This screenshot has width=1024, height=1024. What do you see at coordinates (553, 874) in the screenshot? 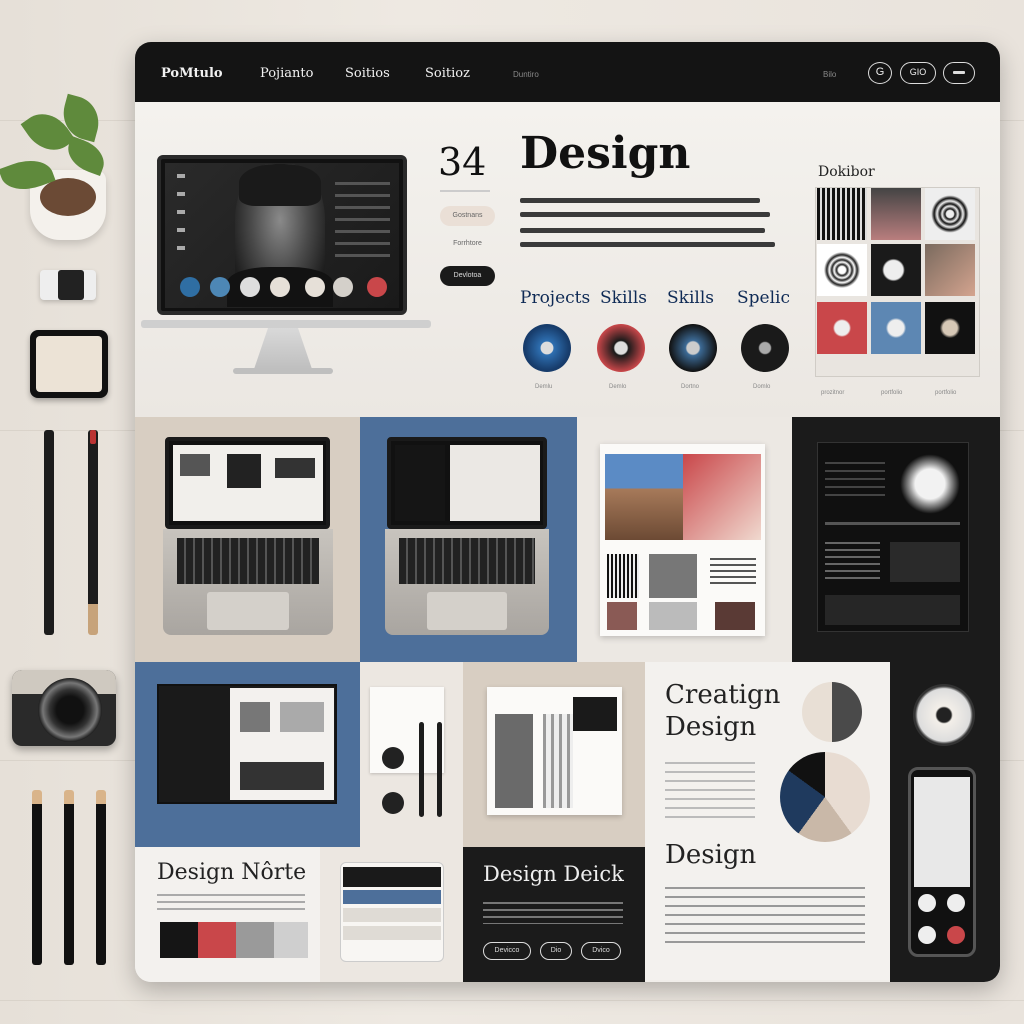
I see `design-deick-title: Design Deick` at bounding box center [553, 874].